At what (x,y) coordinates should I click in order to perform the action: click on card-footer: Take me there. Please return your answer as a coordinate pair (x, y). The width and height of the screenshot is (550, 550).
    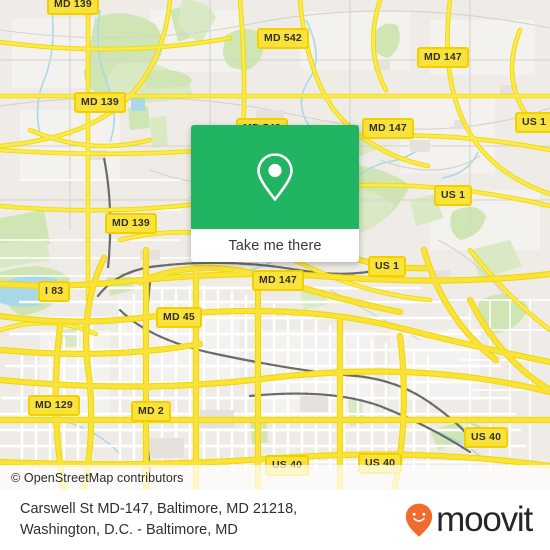
    Looking at the image, I should click on (275, 245).